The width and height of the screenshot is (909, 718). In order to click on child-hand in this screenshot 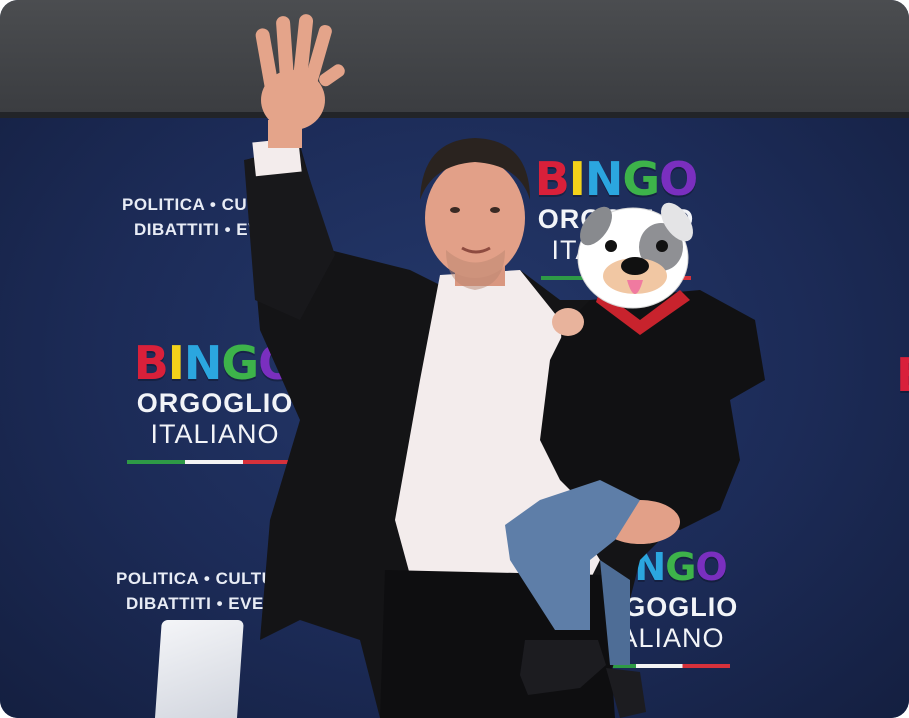, I will do `click(568, 322)`.